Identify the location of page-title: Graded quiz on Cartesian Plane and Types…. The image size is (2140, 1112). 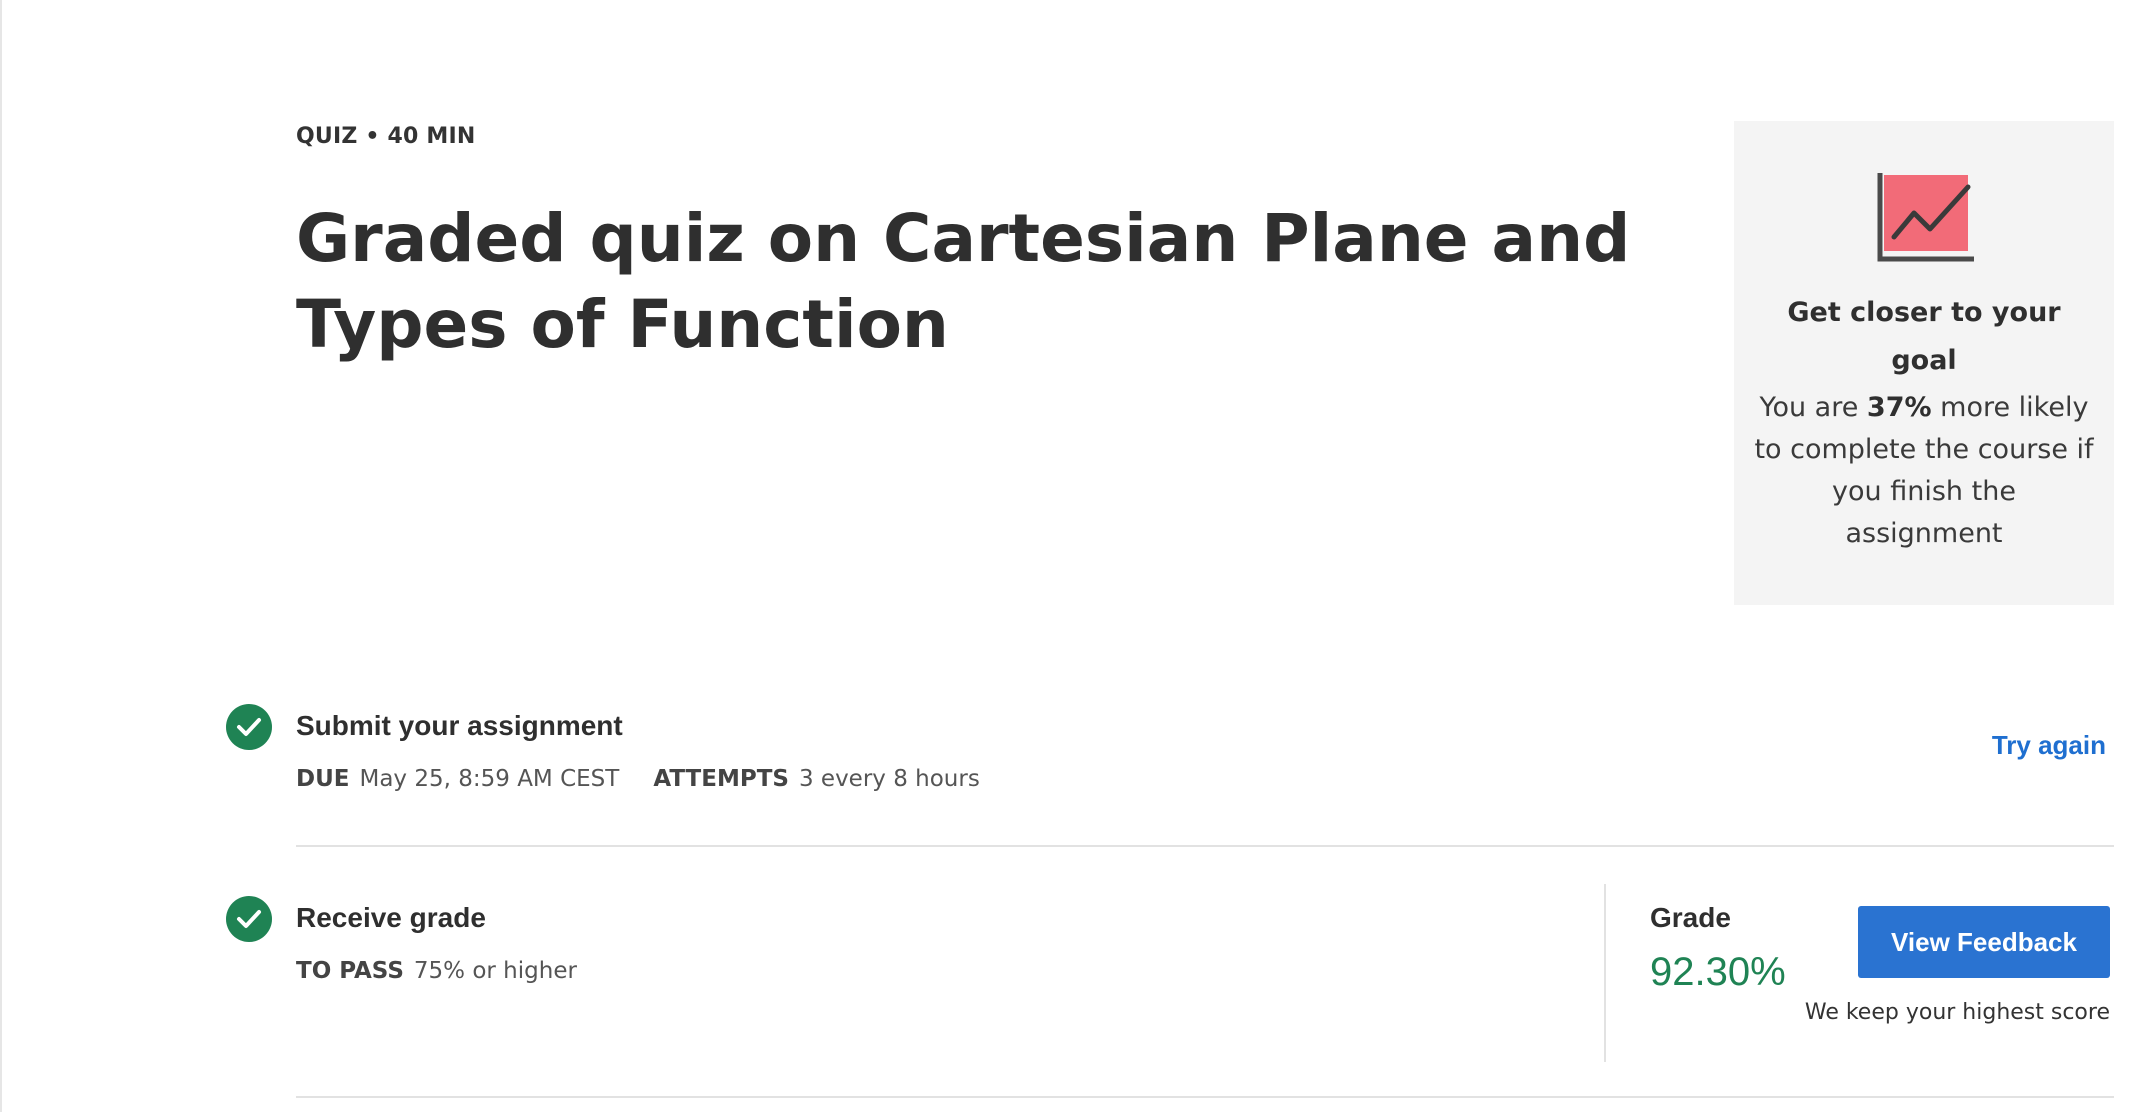
(963, 281).